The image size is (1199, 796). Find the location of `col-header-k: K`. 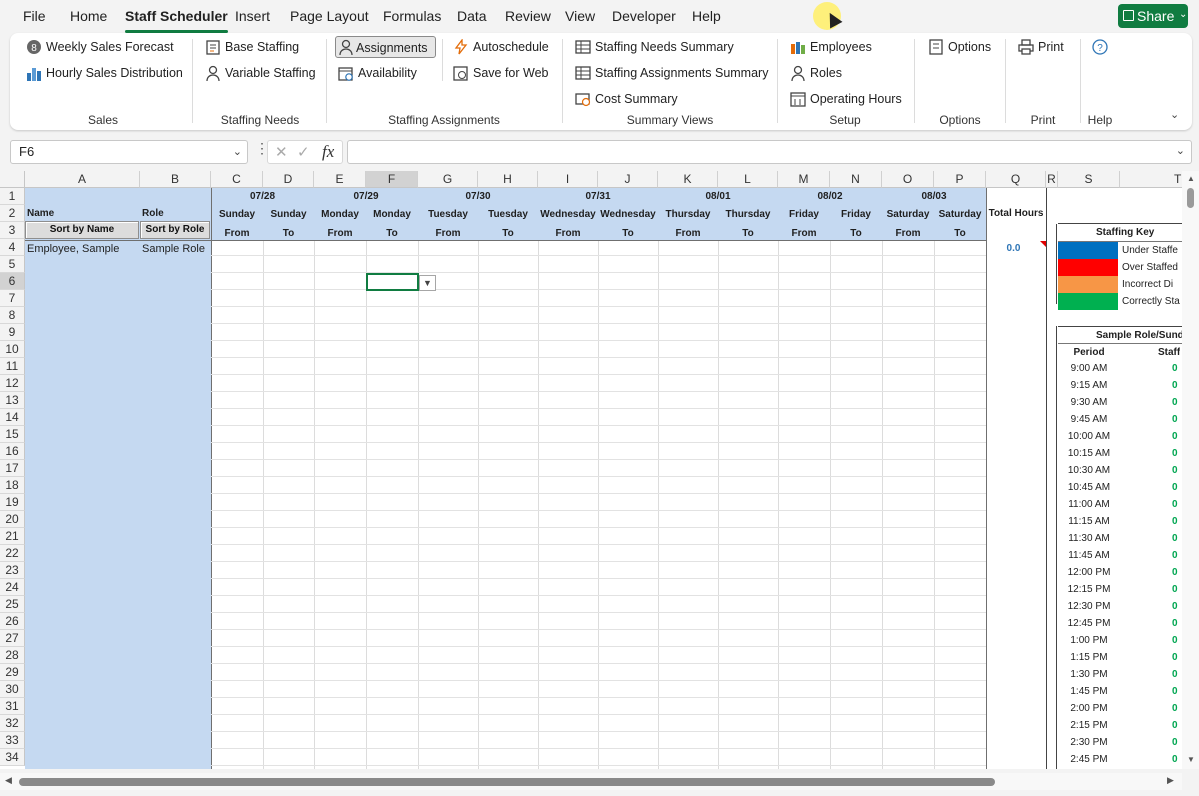

col-header-k: K is located at coordinates (688, 179).